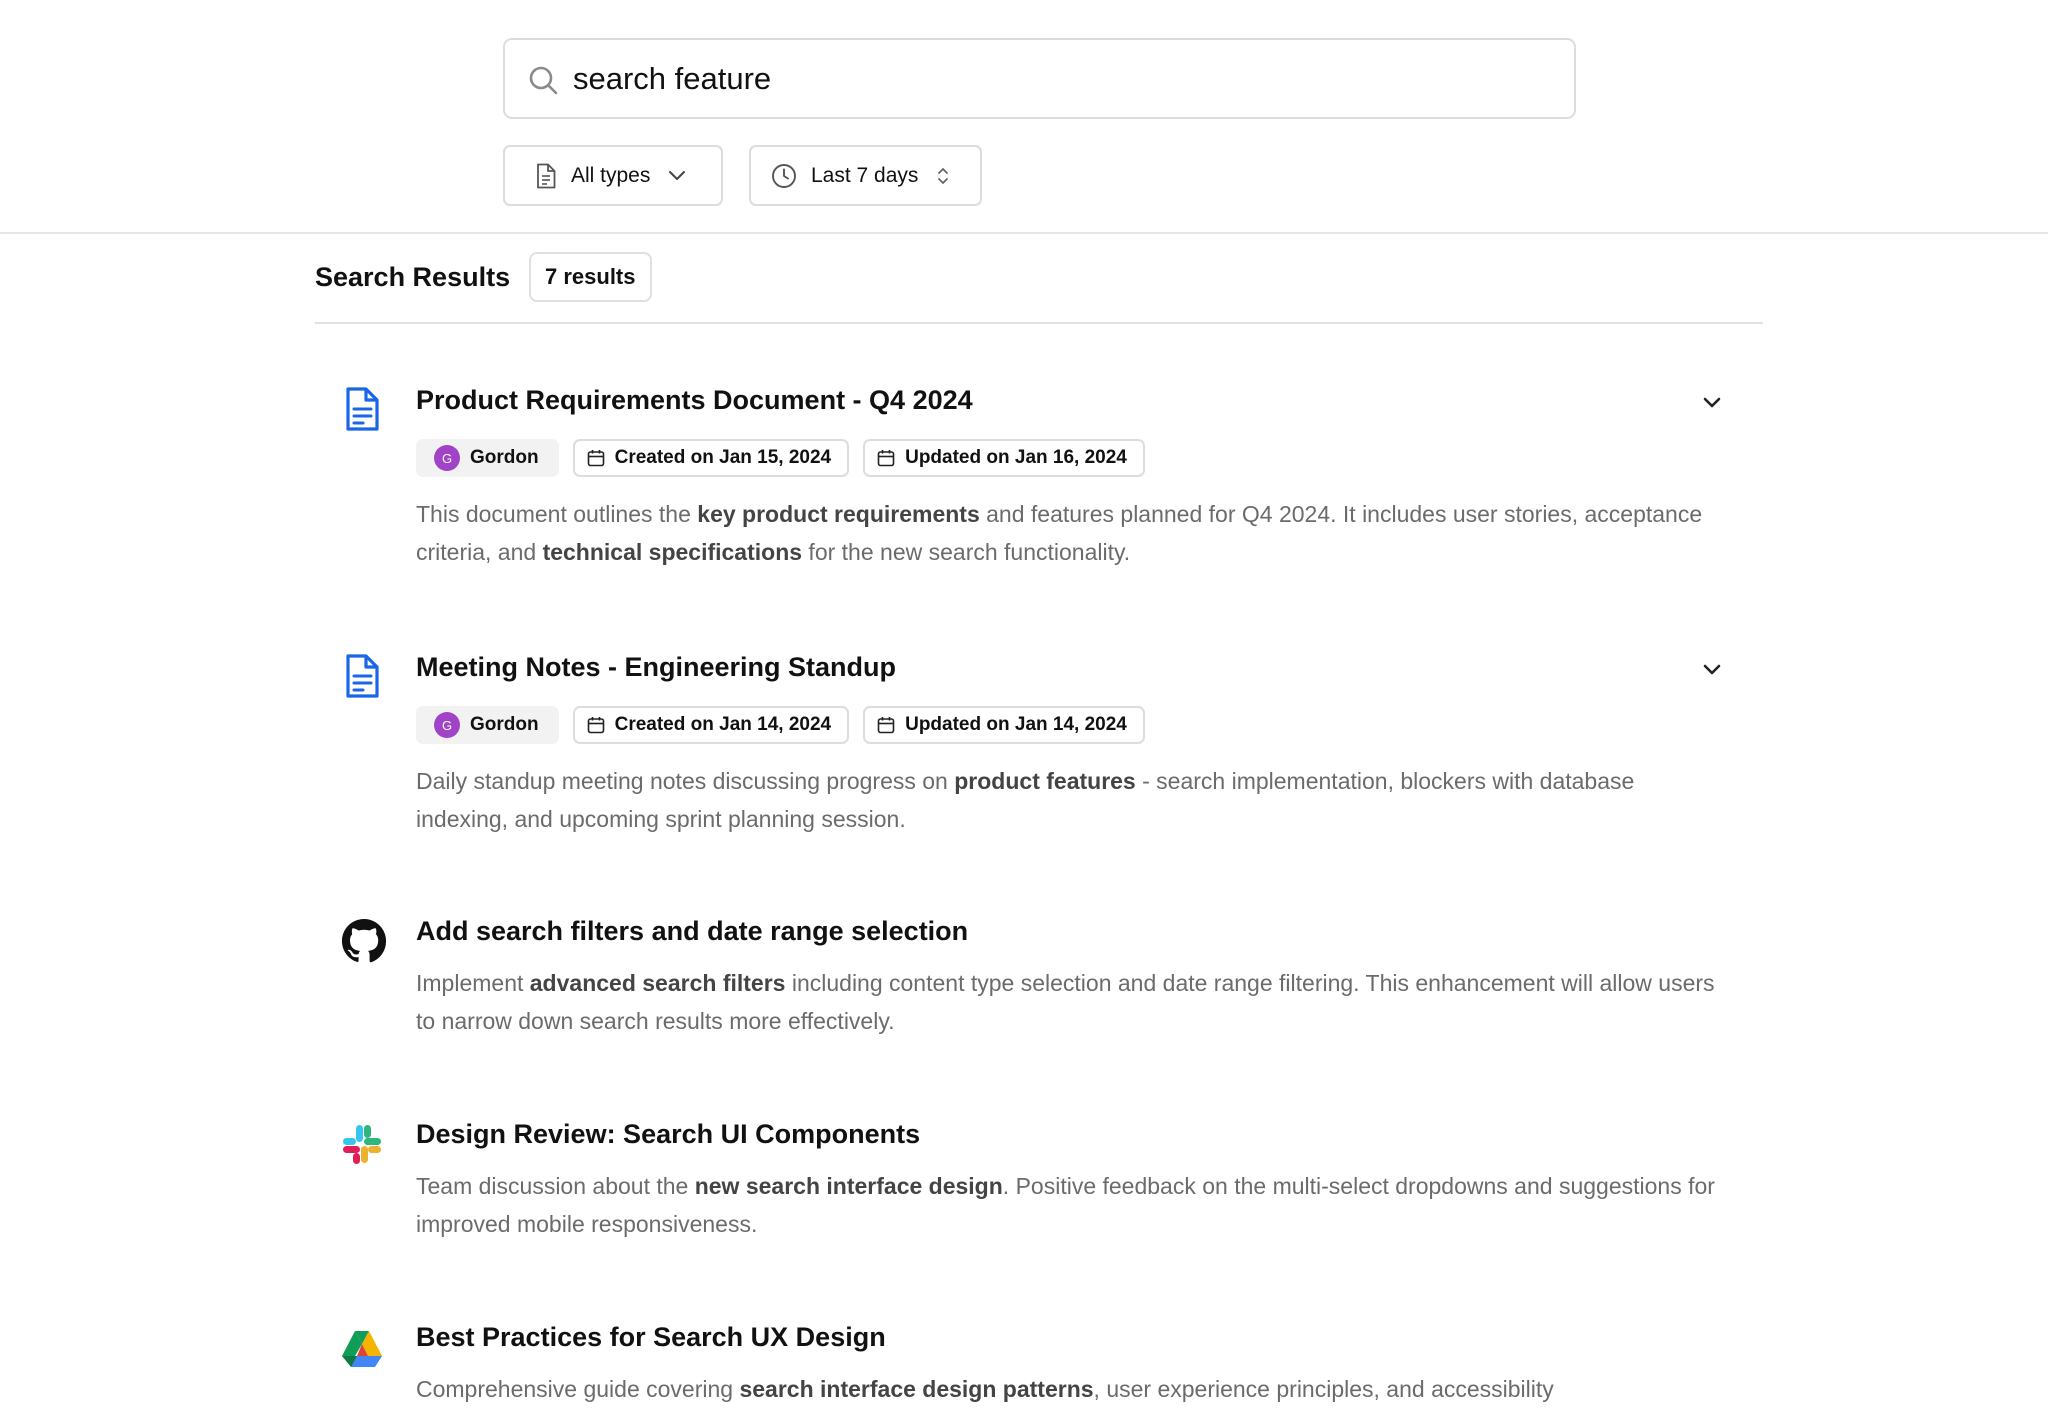 This screenshot has height=1413, width=2048. Describe the element at coordinates (1039, 288) in the screenshot. I see `results-header: Search Results 7 results` at that location.